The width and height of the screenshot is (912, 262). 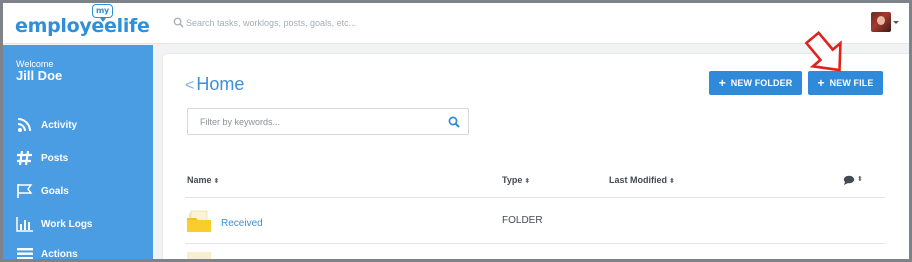 What do you see at coordinates (522, 220) in the screenshot?
I see `row-type: FOLDER` at bounding box center [522, 220].